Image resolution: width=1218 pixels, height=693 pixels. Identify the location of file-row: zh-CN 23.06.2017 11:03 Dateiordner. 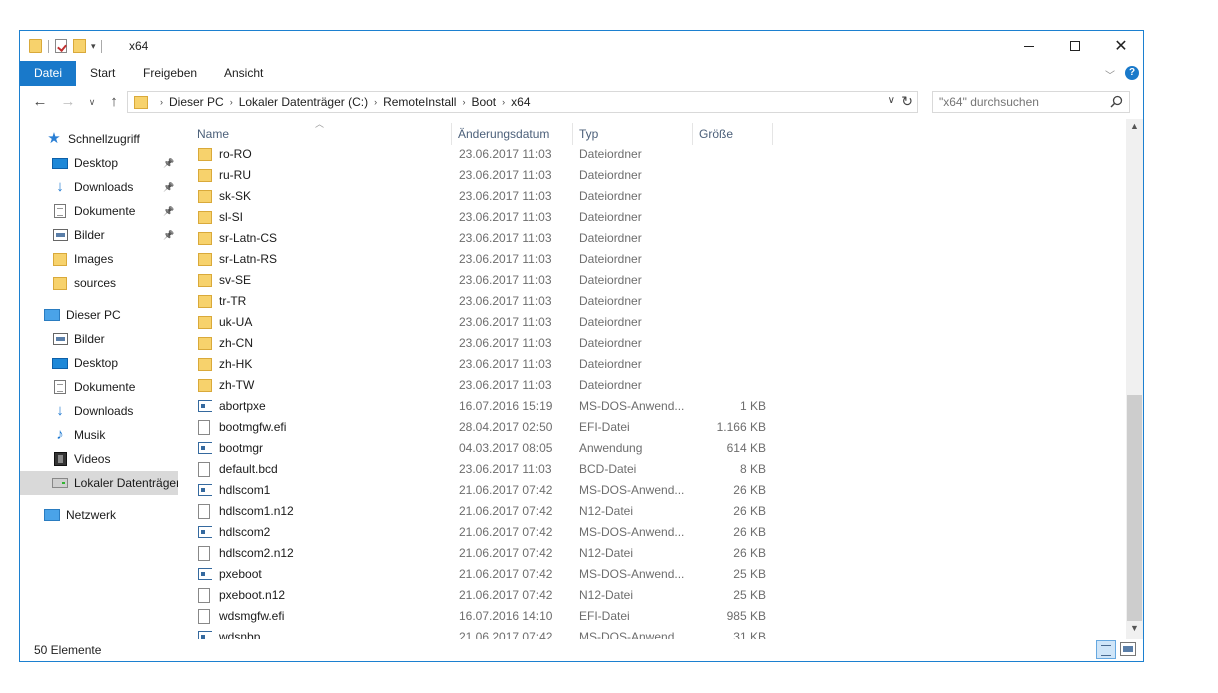
(482, 343).